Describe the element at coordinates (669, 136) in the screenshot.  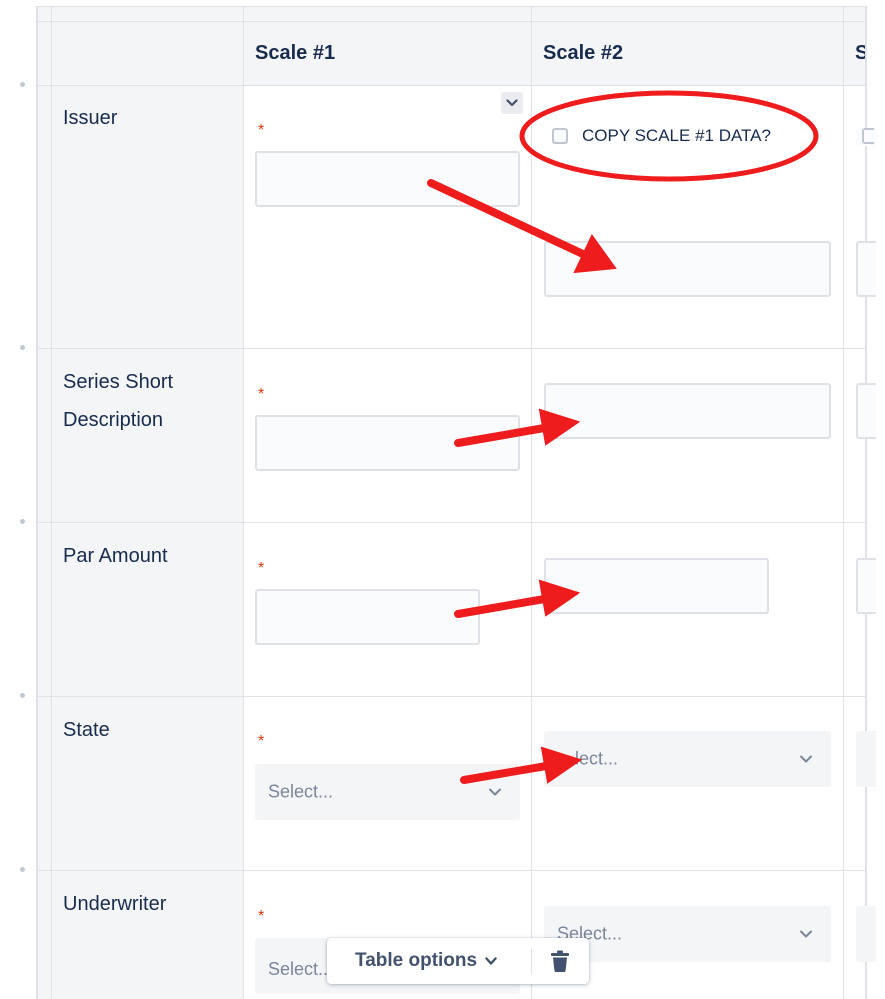
I see `highlight-ellipse` at that location.